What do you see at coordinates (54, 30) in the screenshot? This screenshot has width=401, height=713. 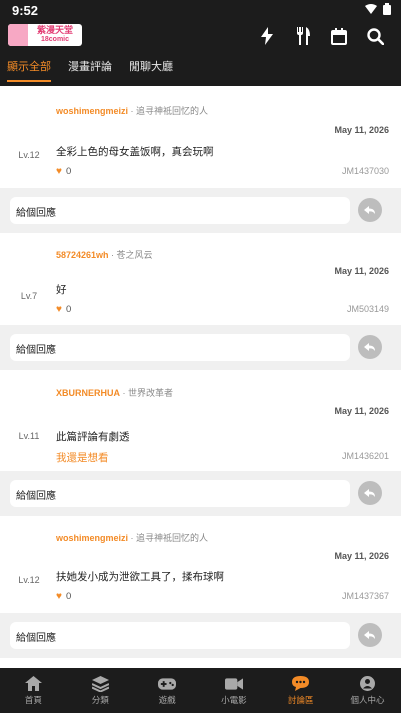 I see `logo-title: 紫漫天堂` at bounding box center [54, 30].